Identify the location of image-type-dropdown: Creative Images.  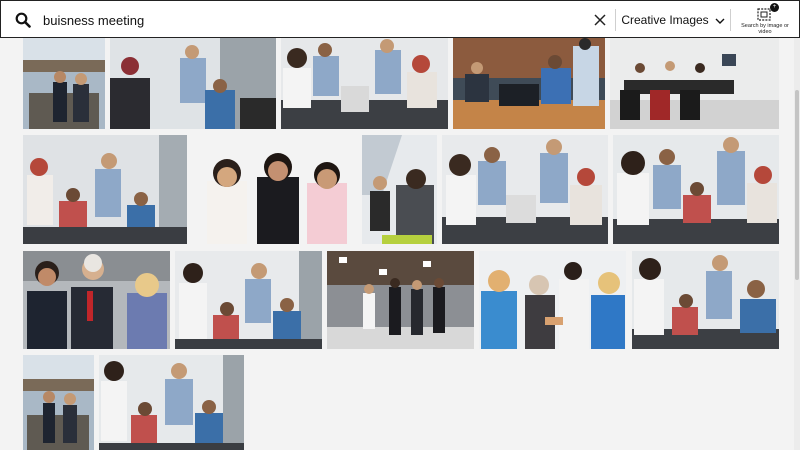
(673, 20).